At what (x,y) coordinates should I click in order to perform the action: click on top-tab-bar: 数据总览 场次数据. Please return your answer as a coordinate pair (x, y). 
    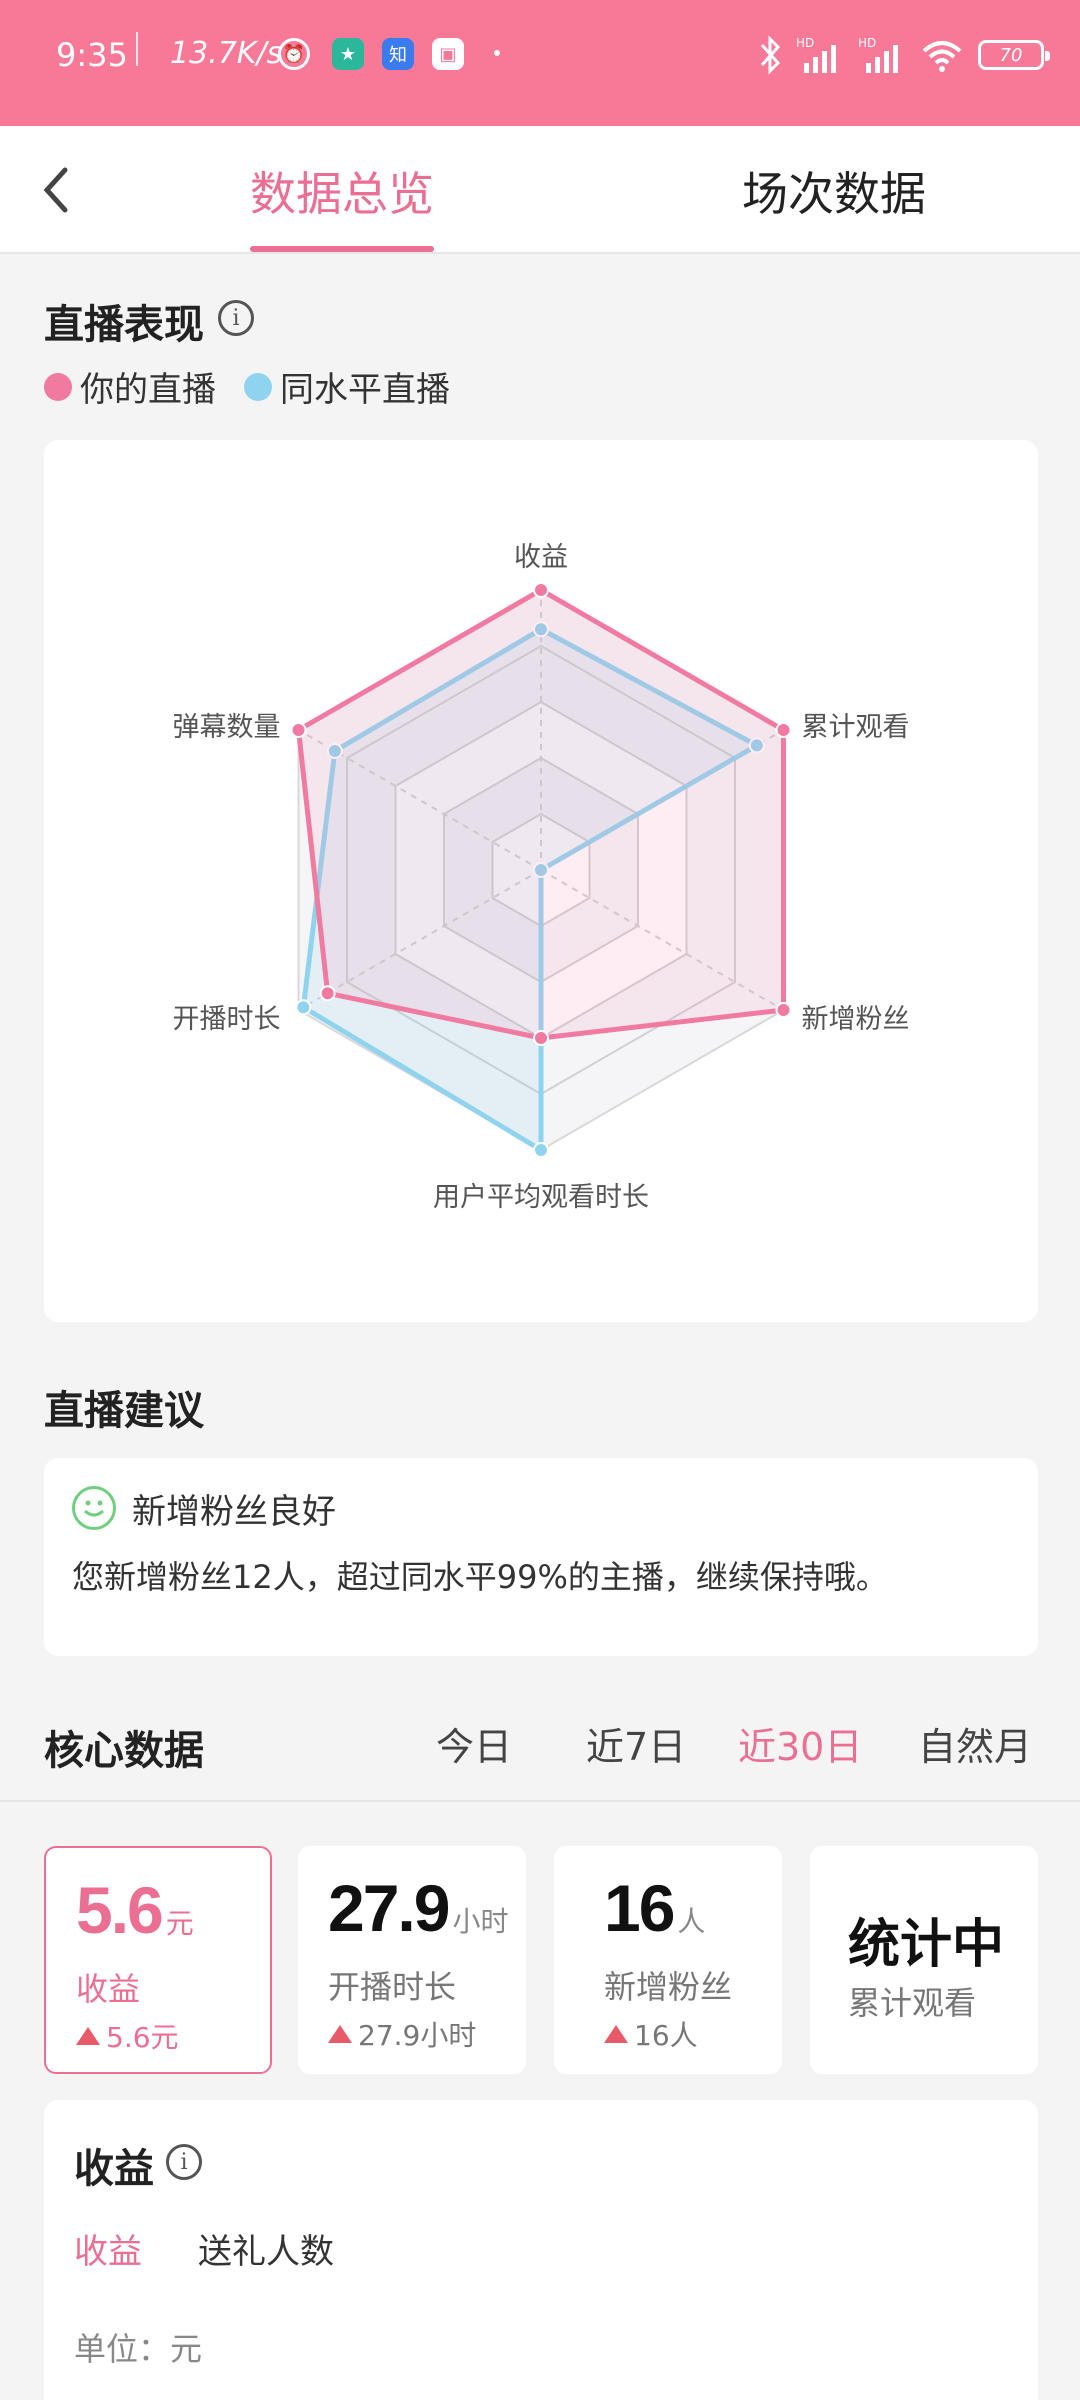
    Looking at the image, I should click on (540, 190).